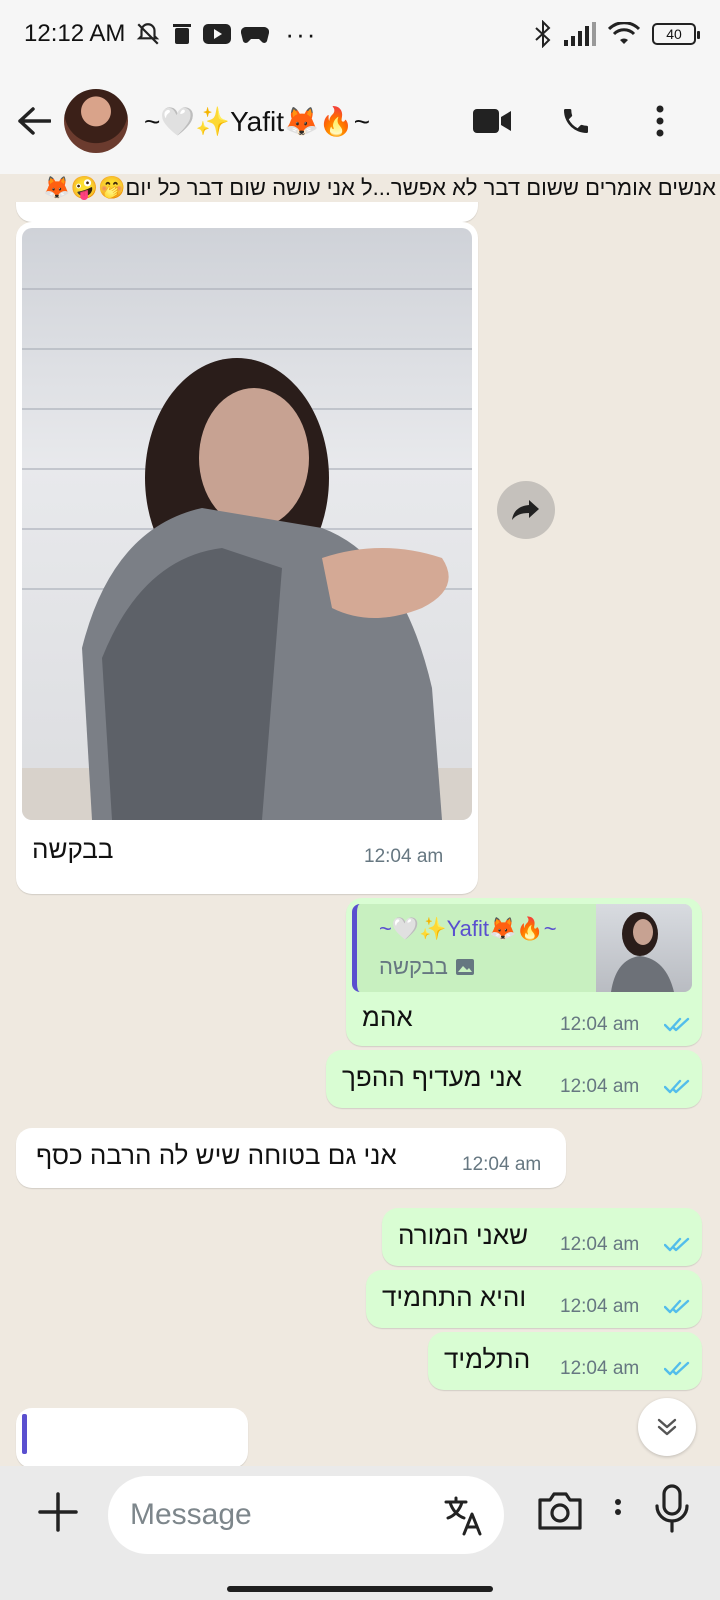  Describe the element at coordinates (275, 1515) in the screenshot. I see `message-input` at that location.